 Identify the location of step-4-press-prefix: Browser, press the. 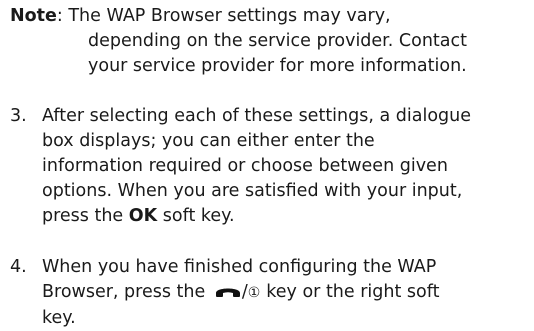
(126, 292).